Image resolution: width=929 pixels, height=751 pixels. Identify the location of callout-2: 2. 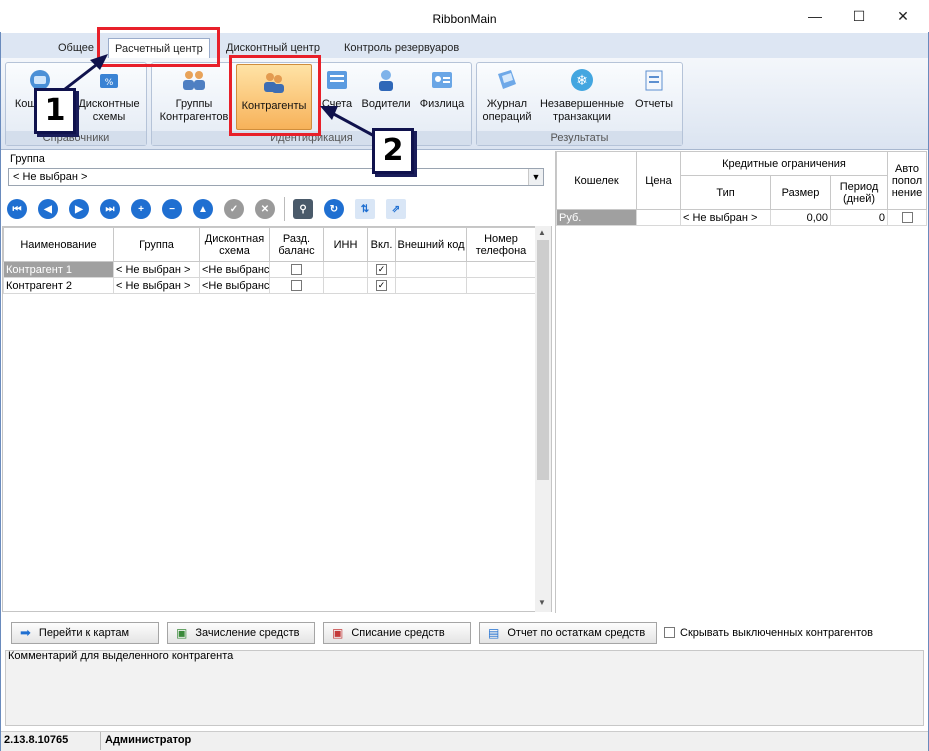
(393, 151).